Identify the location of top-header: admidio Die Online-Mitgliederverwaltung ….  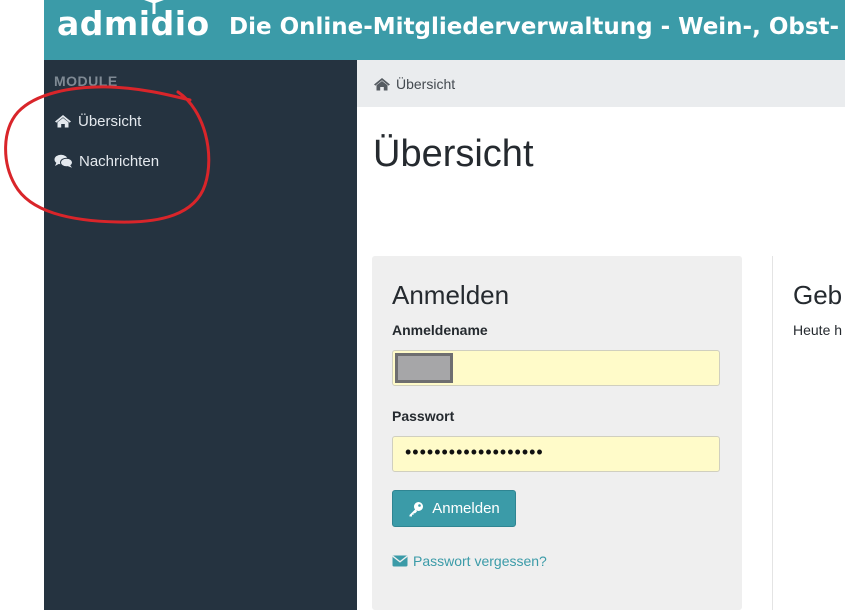
(444, 30).